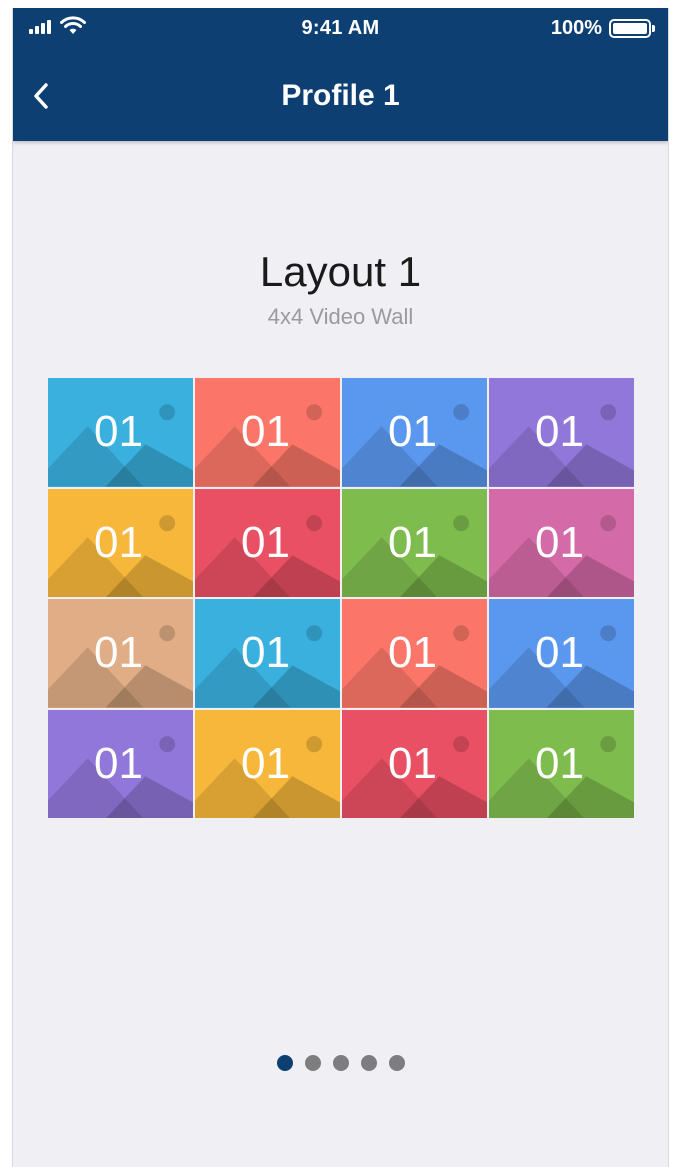  What do you see at coordinates (576, 28) in the screenshot?
I see `battery-percentage: 100%` at bounding box center [576, 28].